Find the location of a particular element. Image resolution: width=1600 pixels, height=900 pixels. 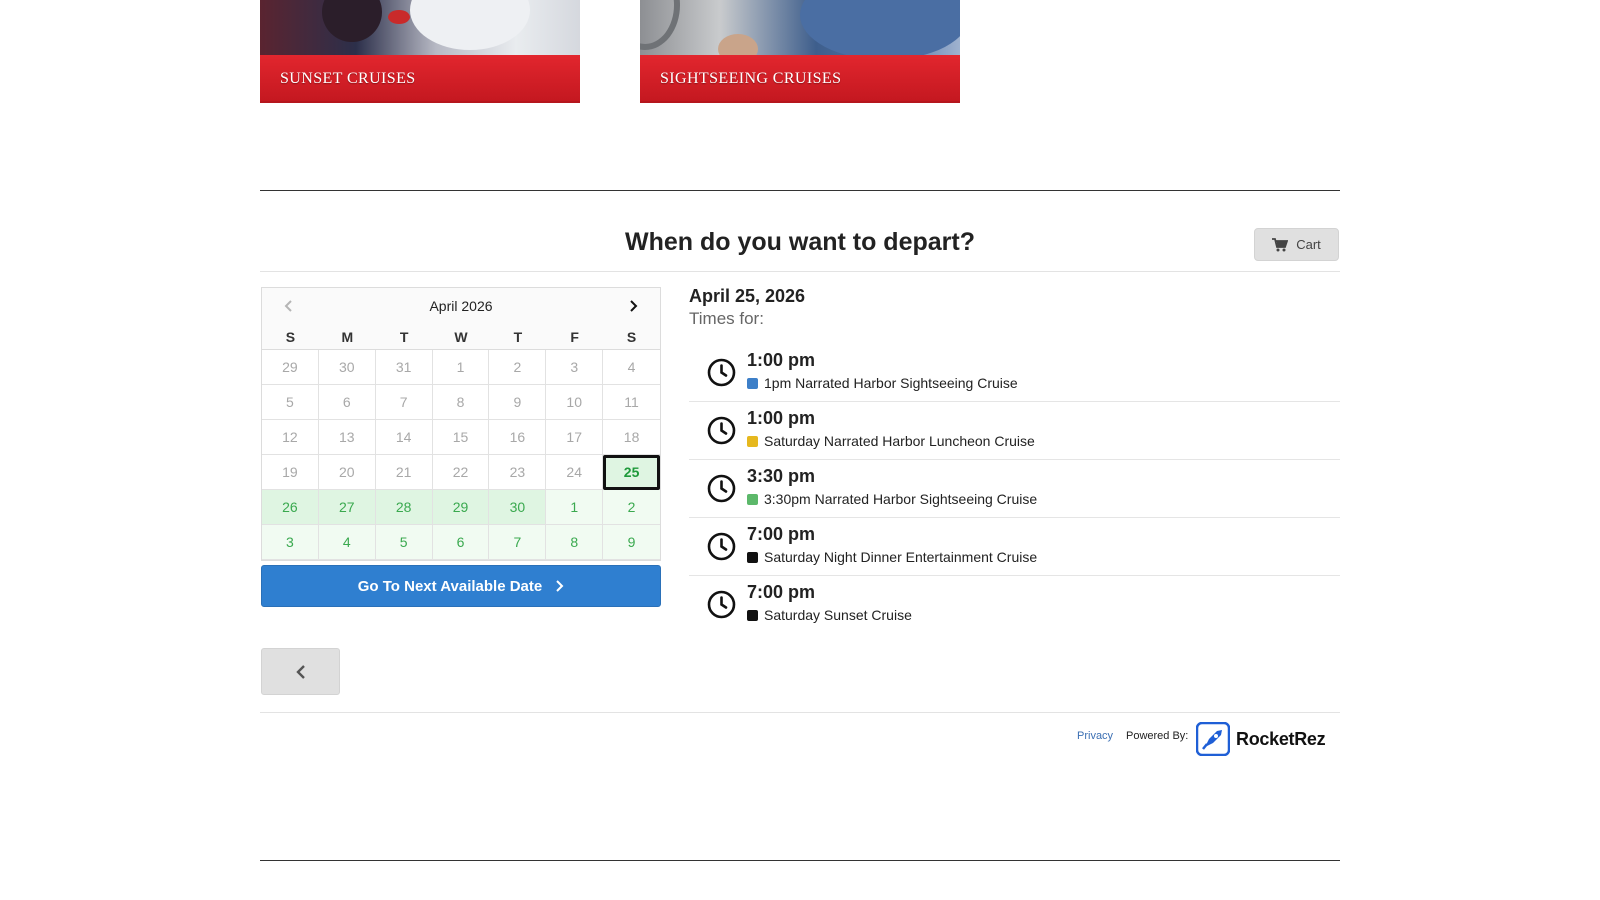

calendar-day-disabled: 4 is located at coordinates (631, 367).